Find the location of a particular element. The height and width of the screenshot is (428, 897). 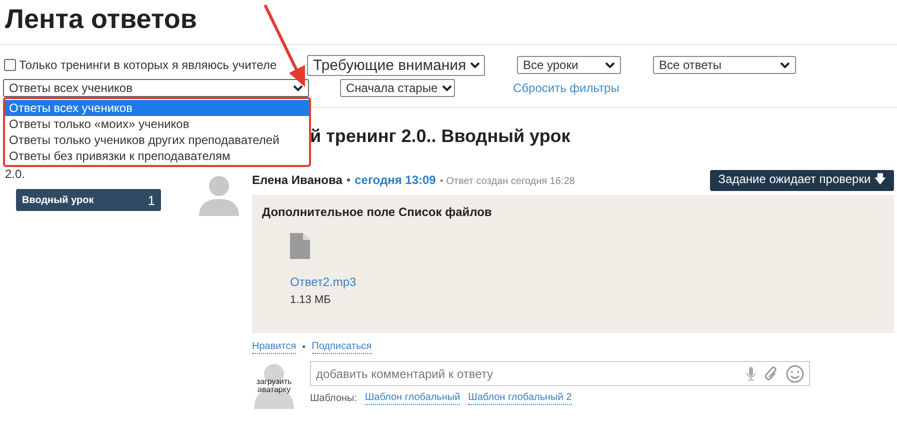

dropdown-option: Ответы всех учеников is located at coordinates (157, 108).